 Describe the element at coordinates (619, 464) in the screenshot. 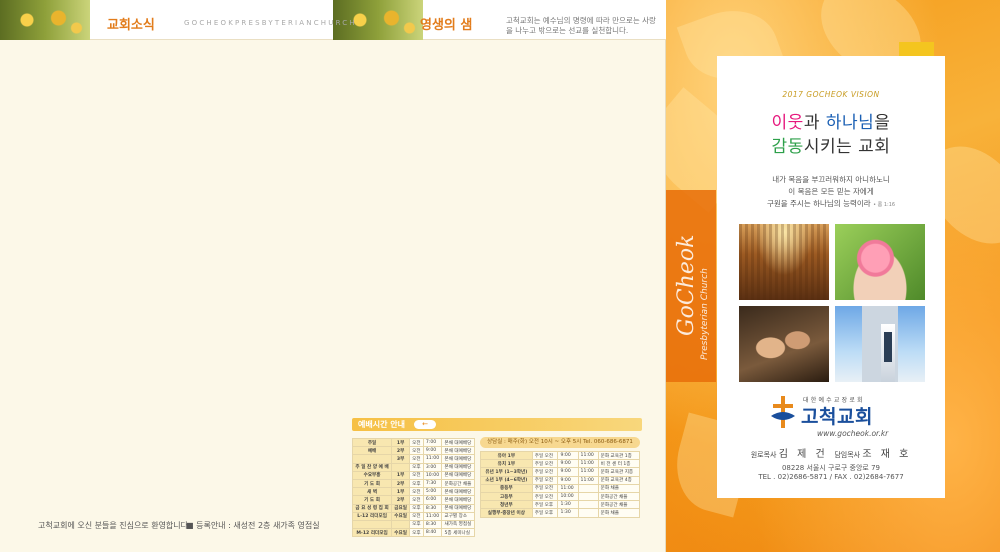

I see `table-cell: 비 전 센 터 1층` at that location.